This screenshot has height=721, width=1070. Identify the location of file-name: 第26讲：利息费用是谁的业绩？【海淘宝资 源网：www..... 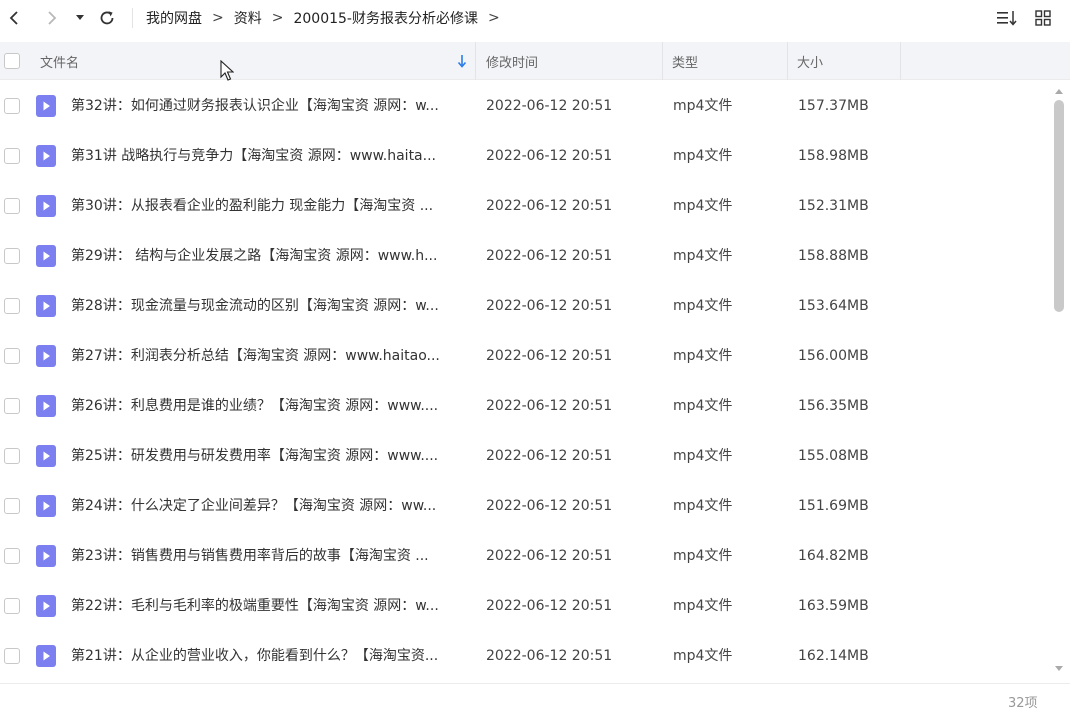
(269, 406).